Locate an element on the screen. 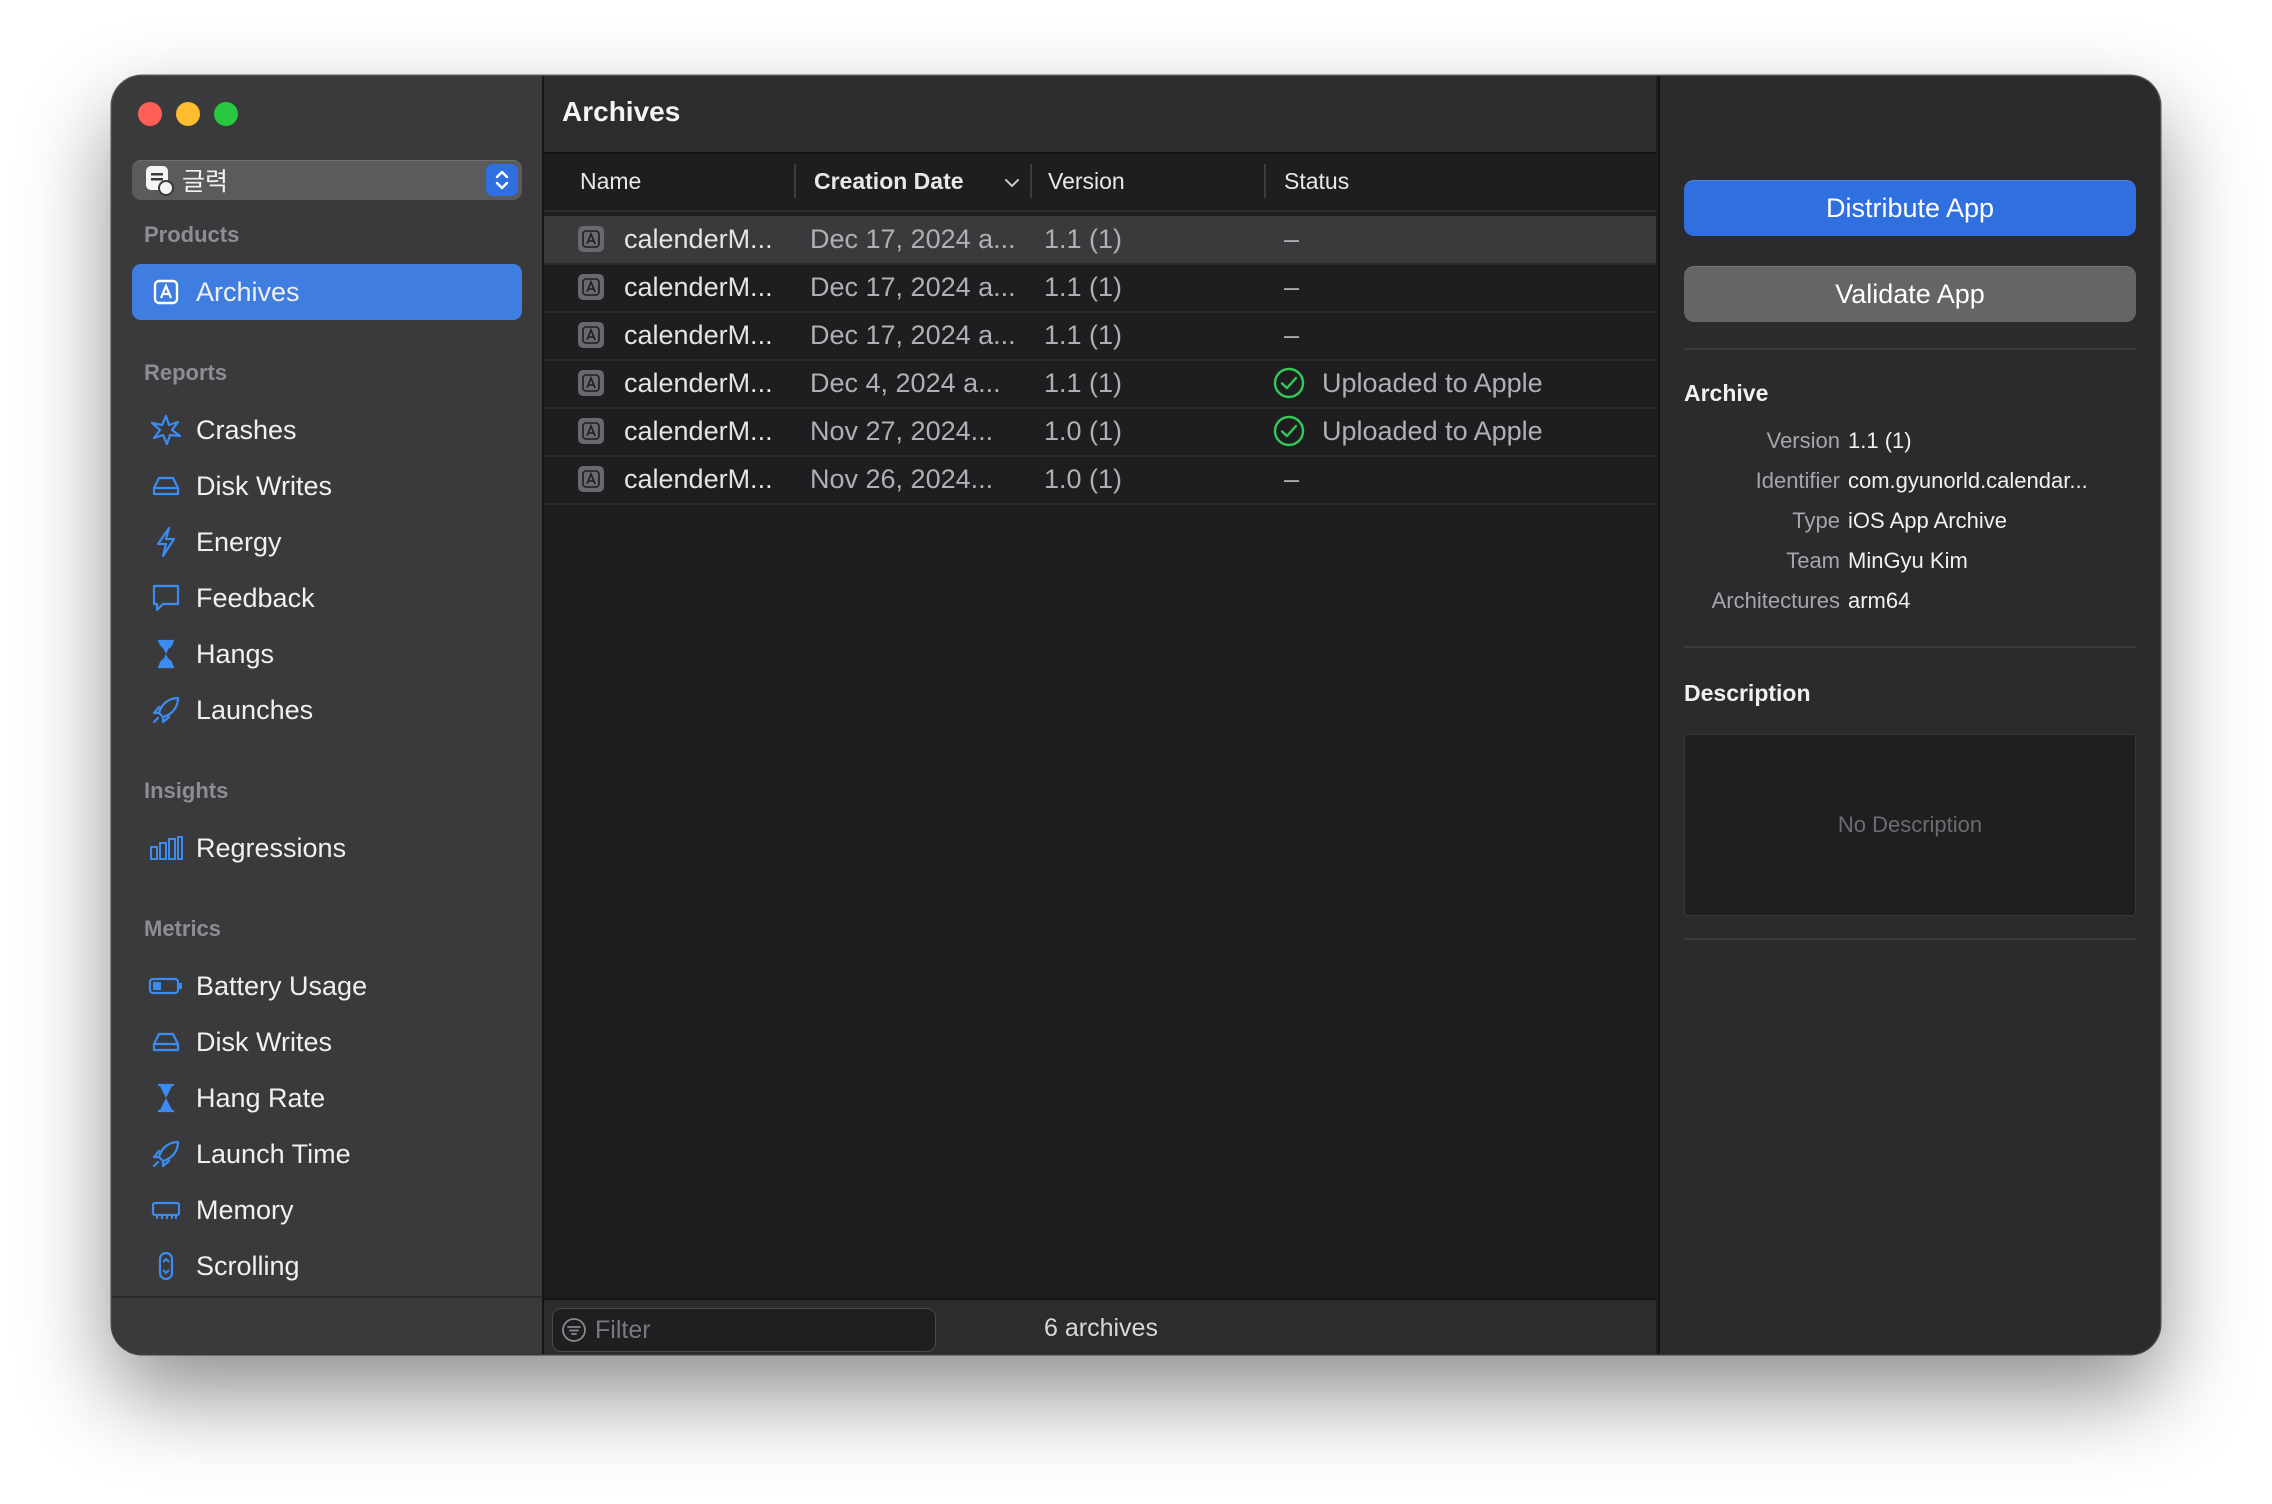 This screenshot has height=1504, width=2272. sidebar-item-label: Feedback is located at coordinates (255, 597).